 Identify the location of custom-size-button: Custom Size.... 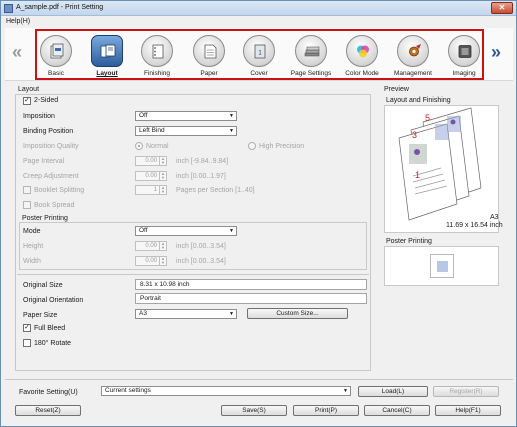
(297, 313).